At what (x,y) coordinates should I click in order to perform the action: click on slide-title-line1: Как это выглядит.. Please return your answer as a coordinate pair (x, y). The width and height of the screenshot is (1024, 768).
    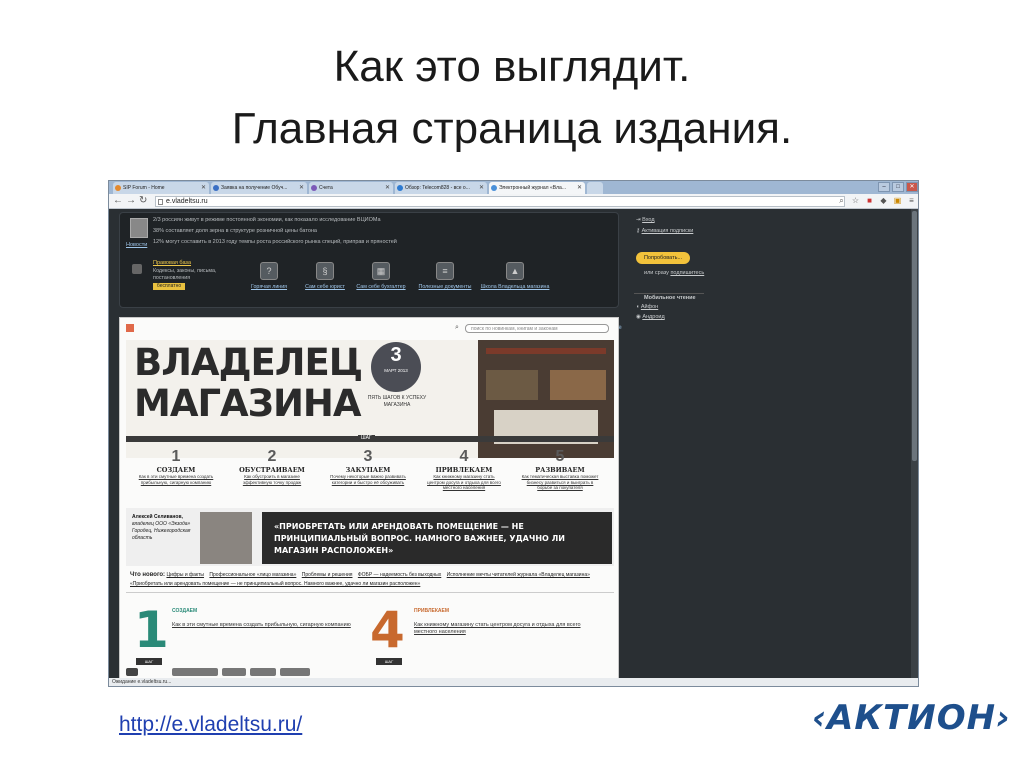
    Looking at the image, I should click on (512, 66).